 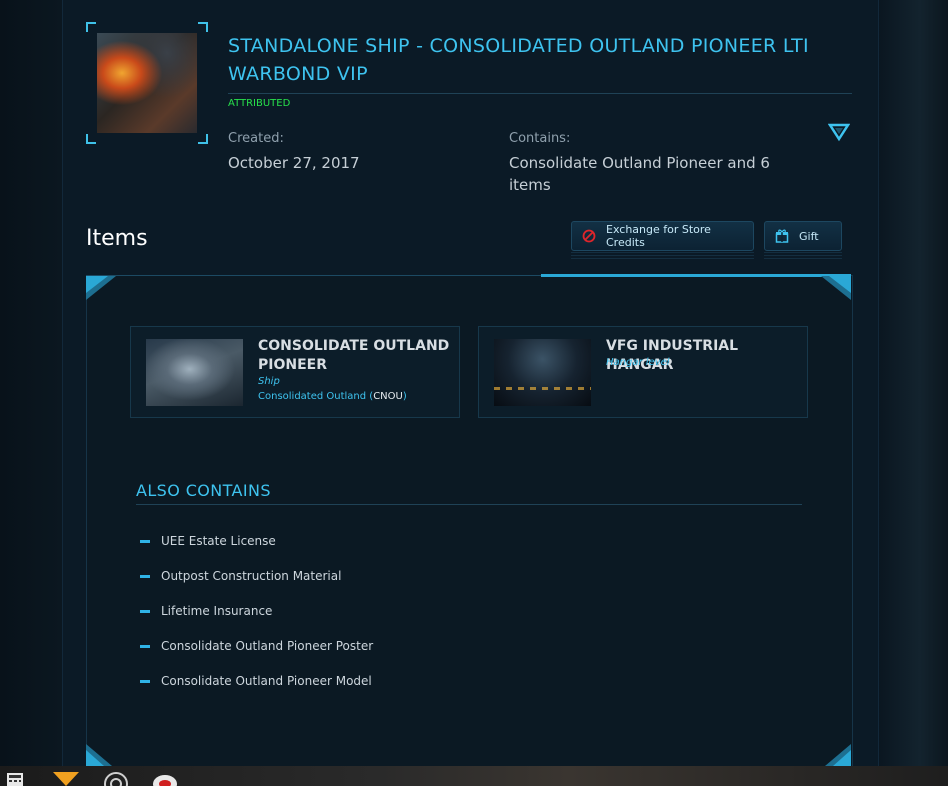 I want to click on list-item-label: Outpost Construction Material, so click(x=251, y=576).